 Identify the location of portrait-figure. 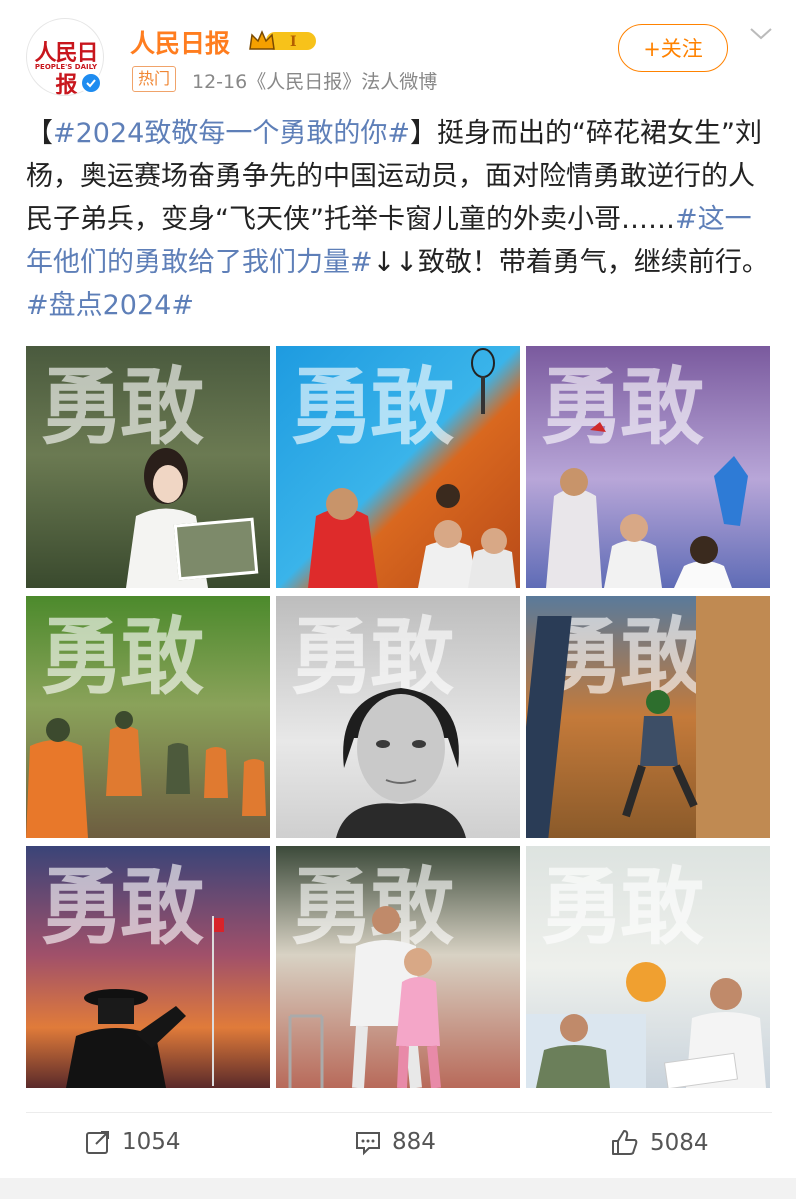
(401, 763).